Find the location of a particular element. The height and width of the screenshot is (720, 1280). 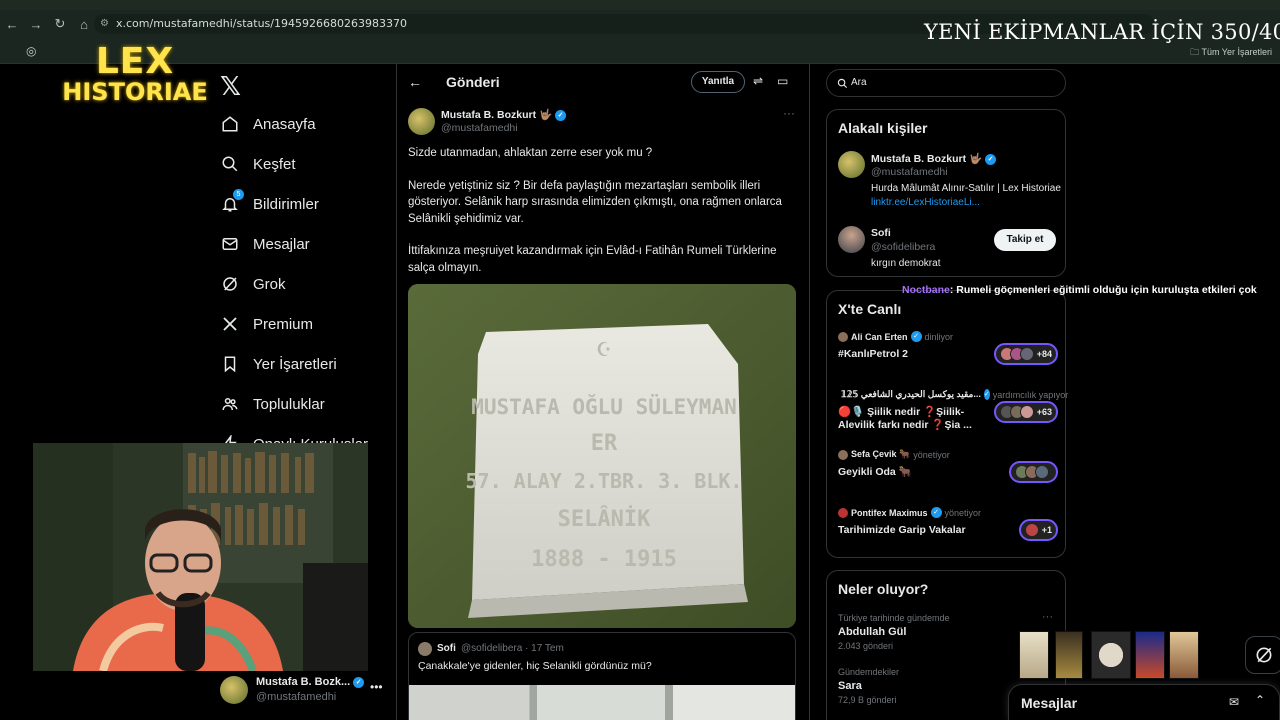

webcam-image is located at coordinates (200, 557).